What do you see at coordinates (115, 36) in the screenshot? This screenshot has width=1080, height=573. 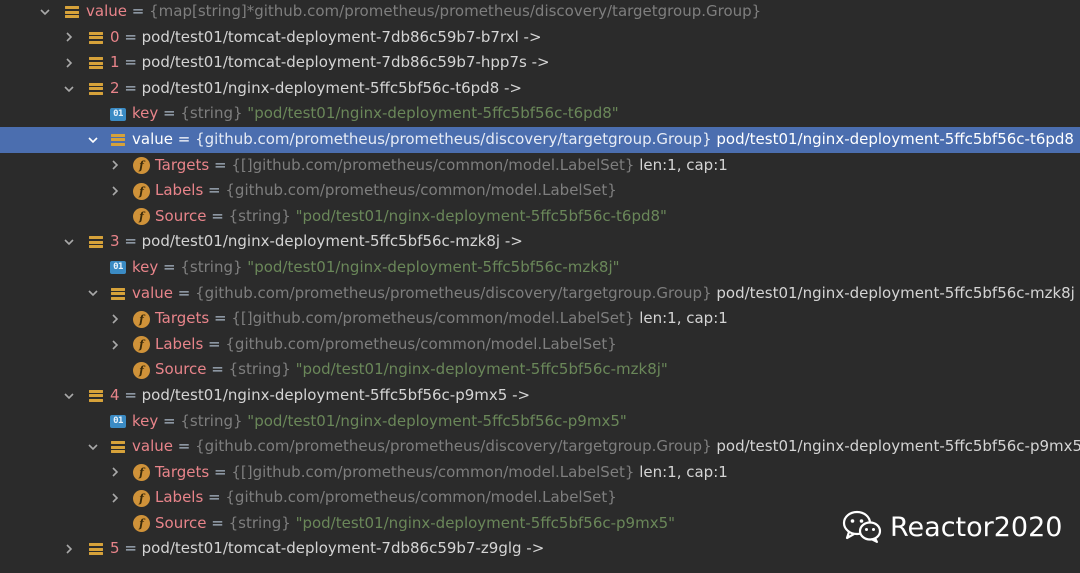 I see `variable-name: 0` at bounding box center [115, 36].